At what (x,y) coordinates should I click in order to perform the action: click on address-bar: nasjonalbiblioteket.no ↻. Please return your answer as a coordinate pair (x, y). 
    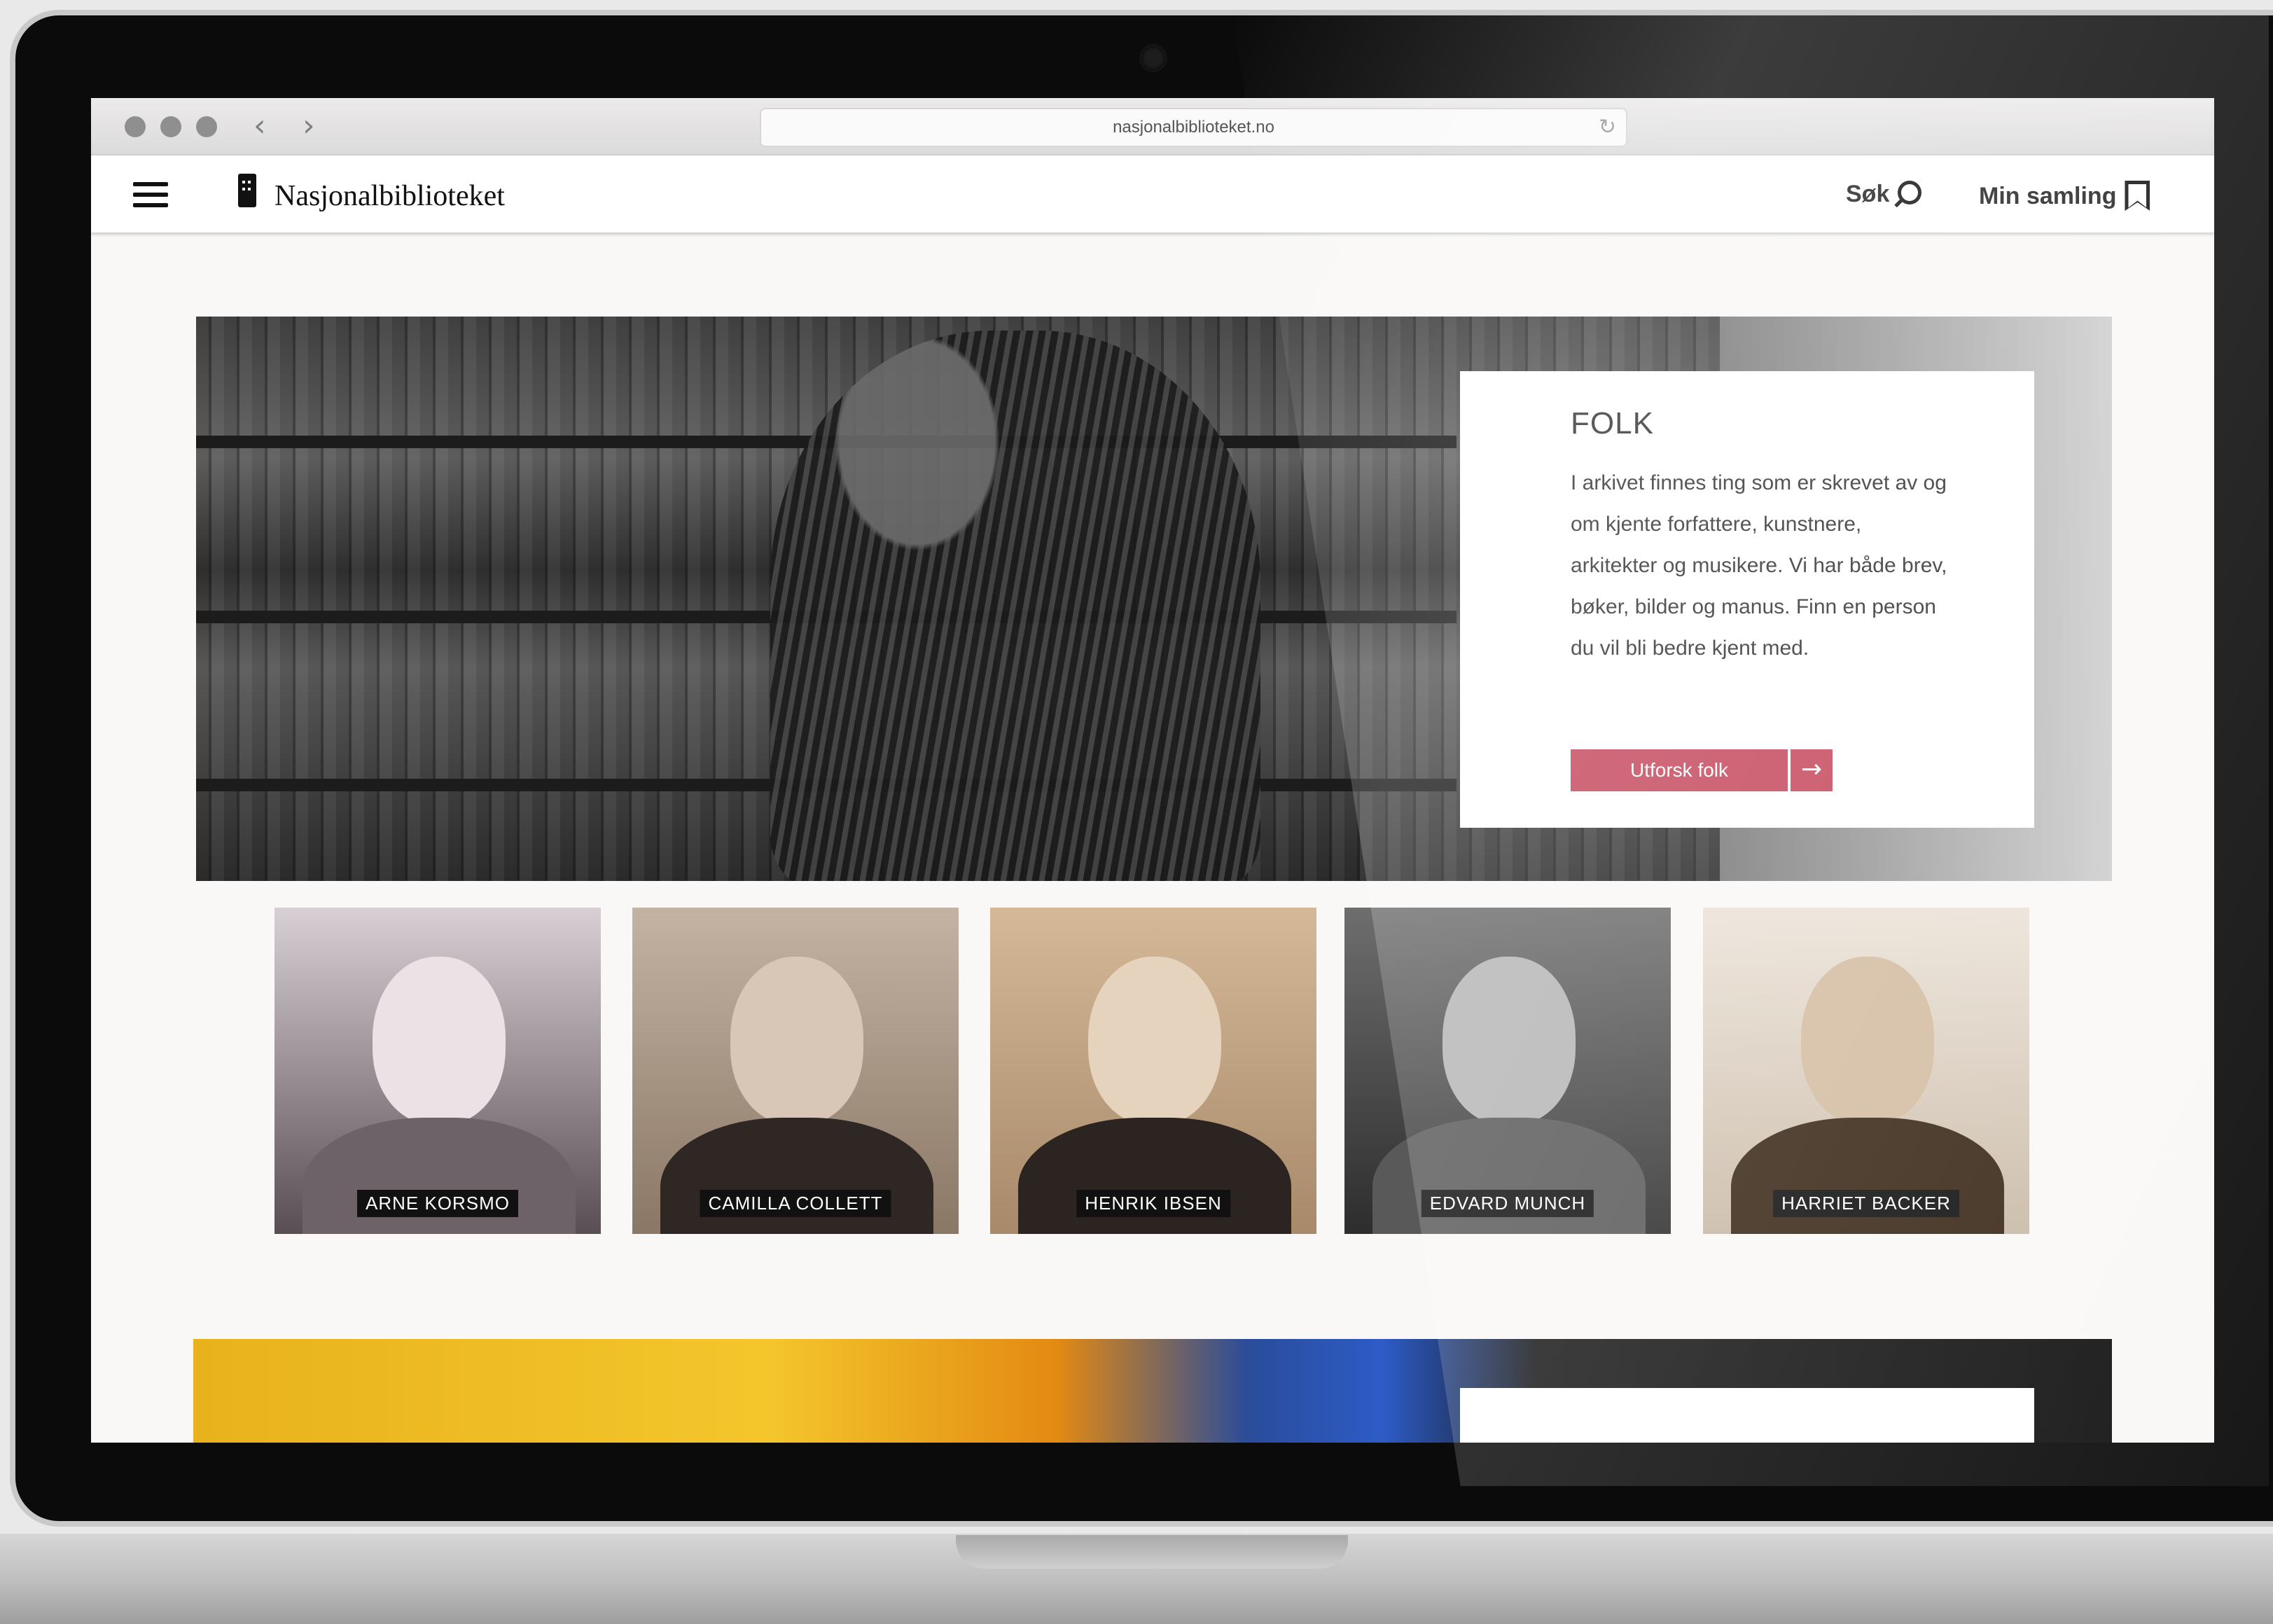
    Looking at the image, I should click on (1193, 127).